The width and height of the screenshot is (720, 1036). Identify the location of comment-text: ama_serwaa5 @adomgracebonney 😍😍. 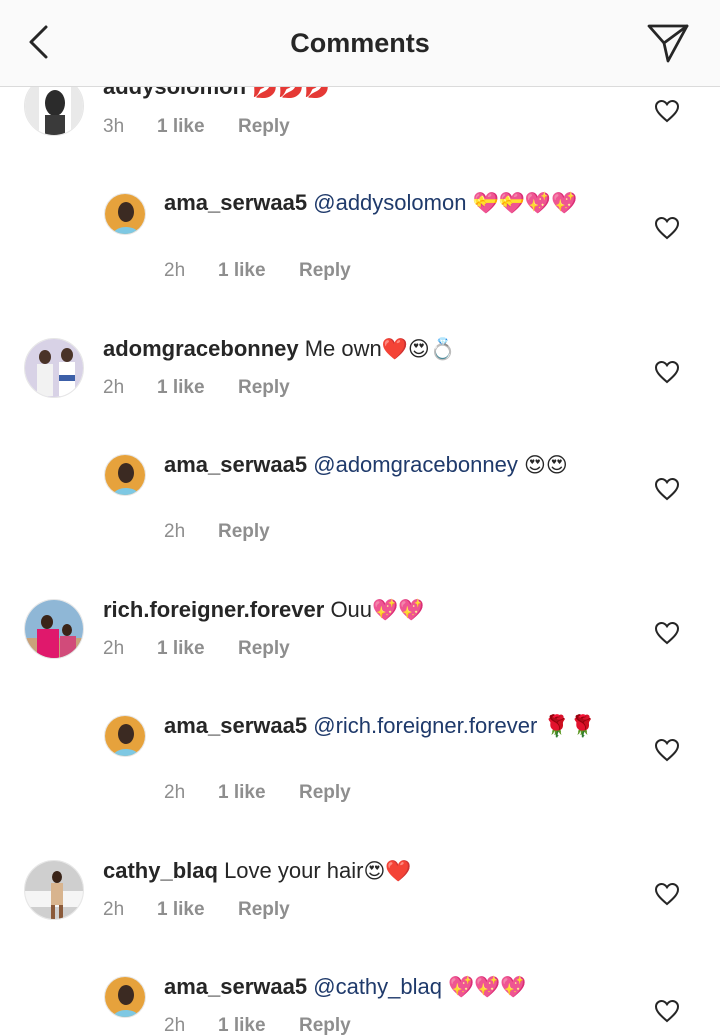
(389, 465).